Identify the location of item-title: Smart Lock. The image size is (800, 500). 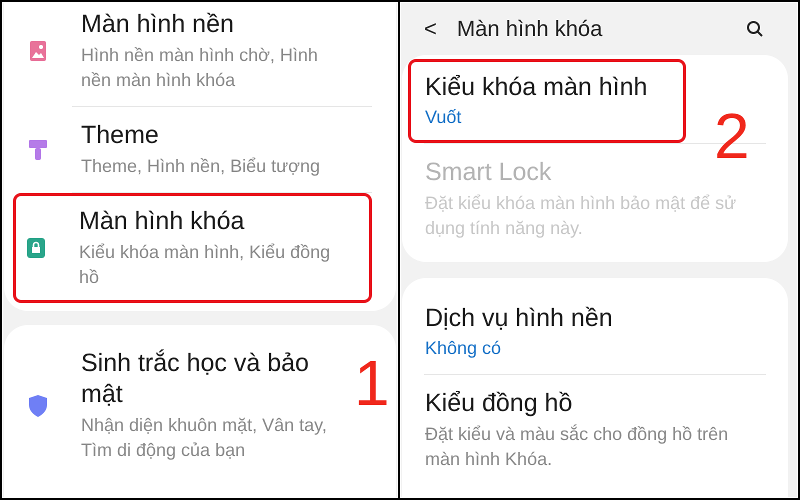
(488, 172).